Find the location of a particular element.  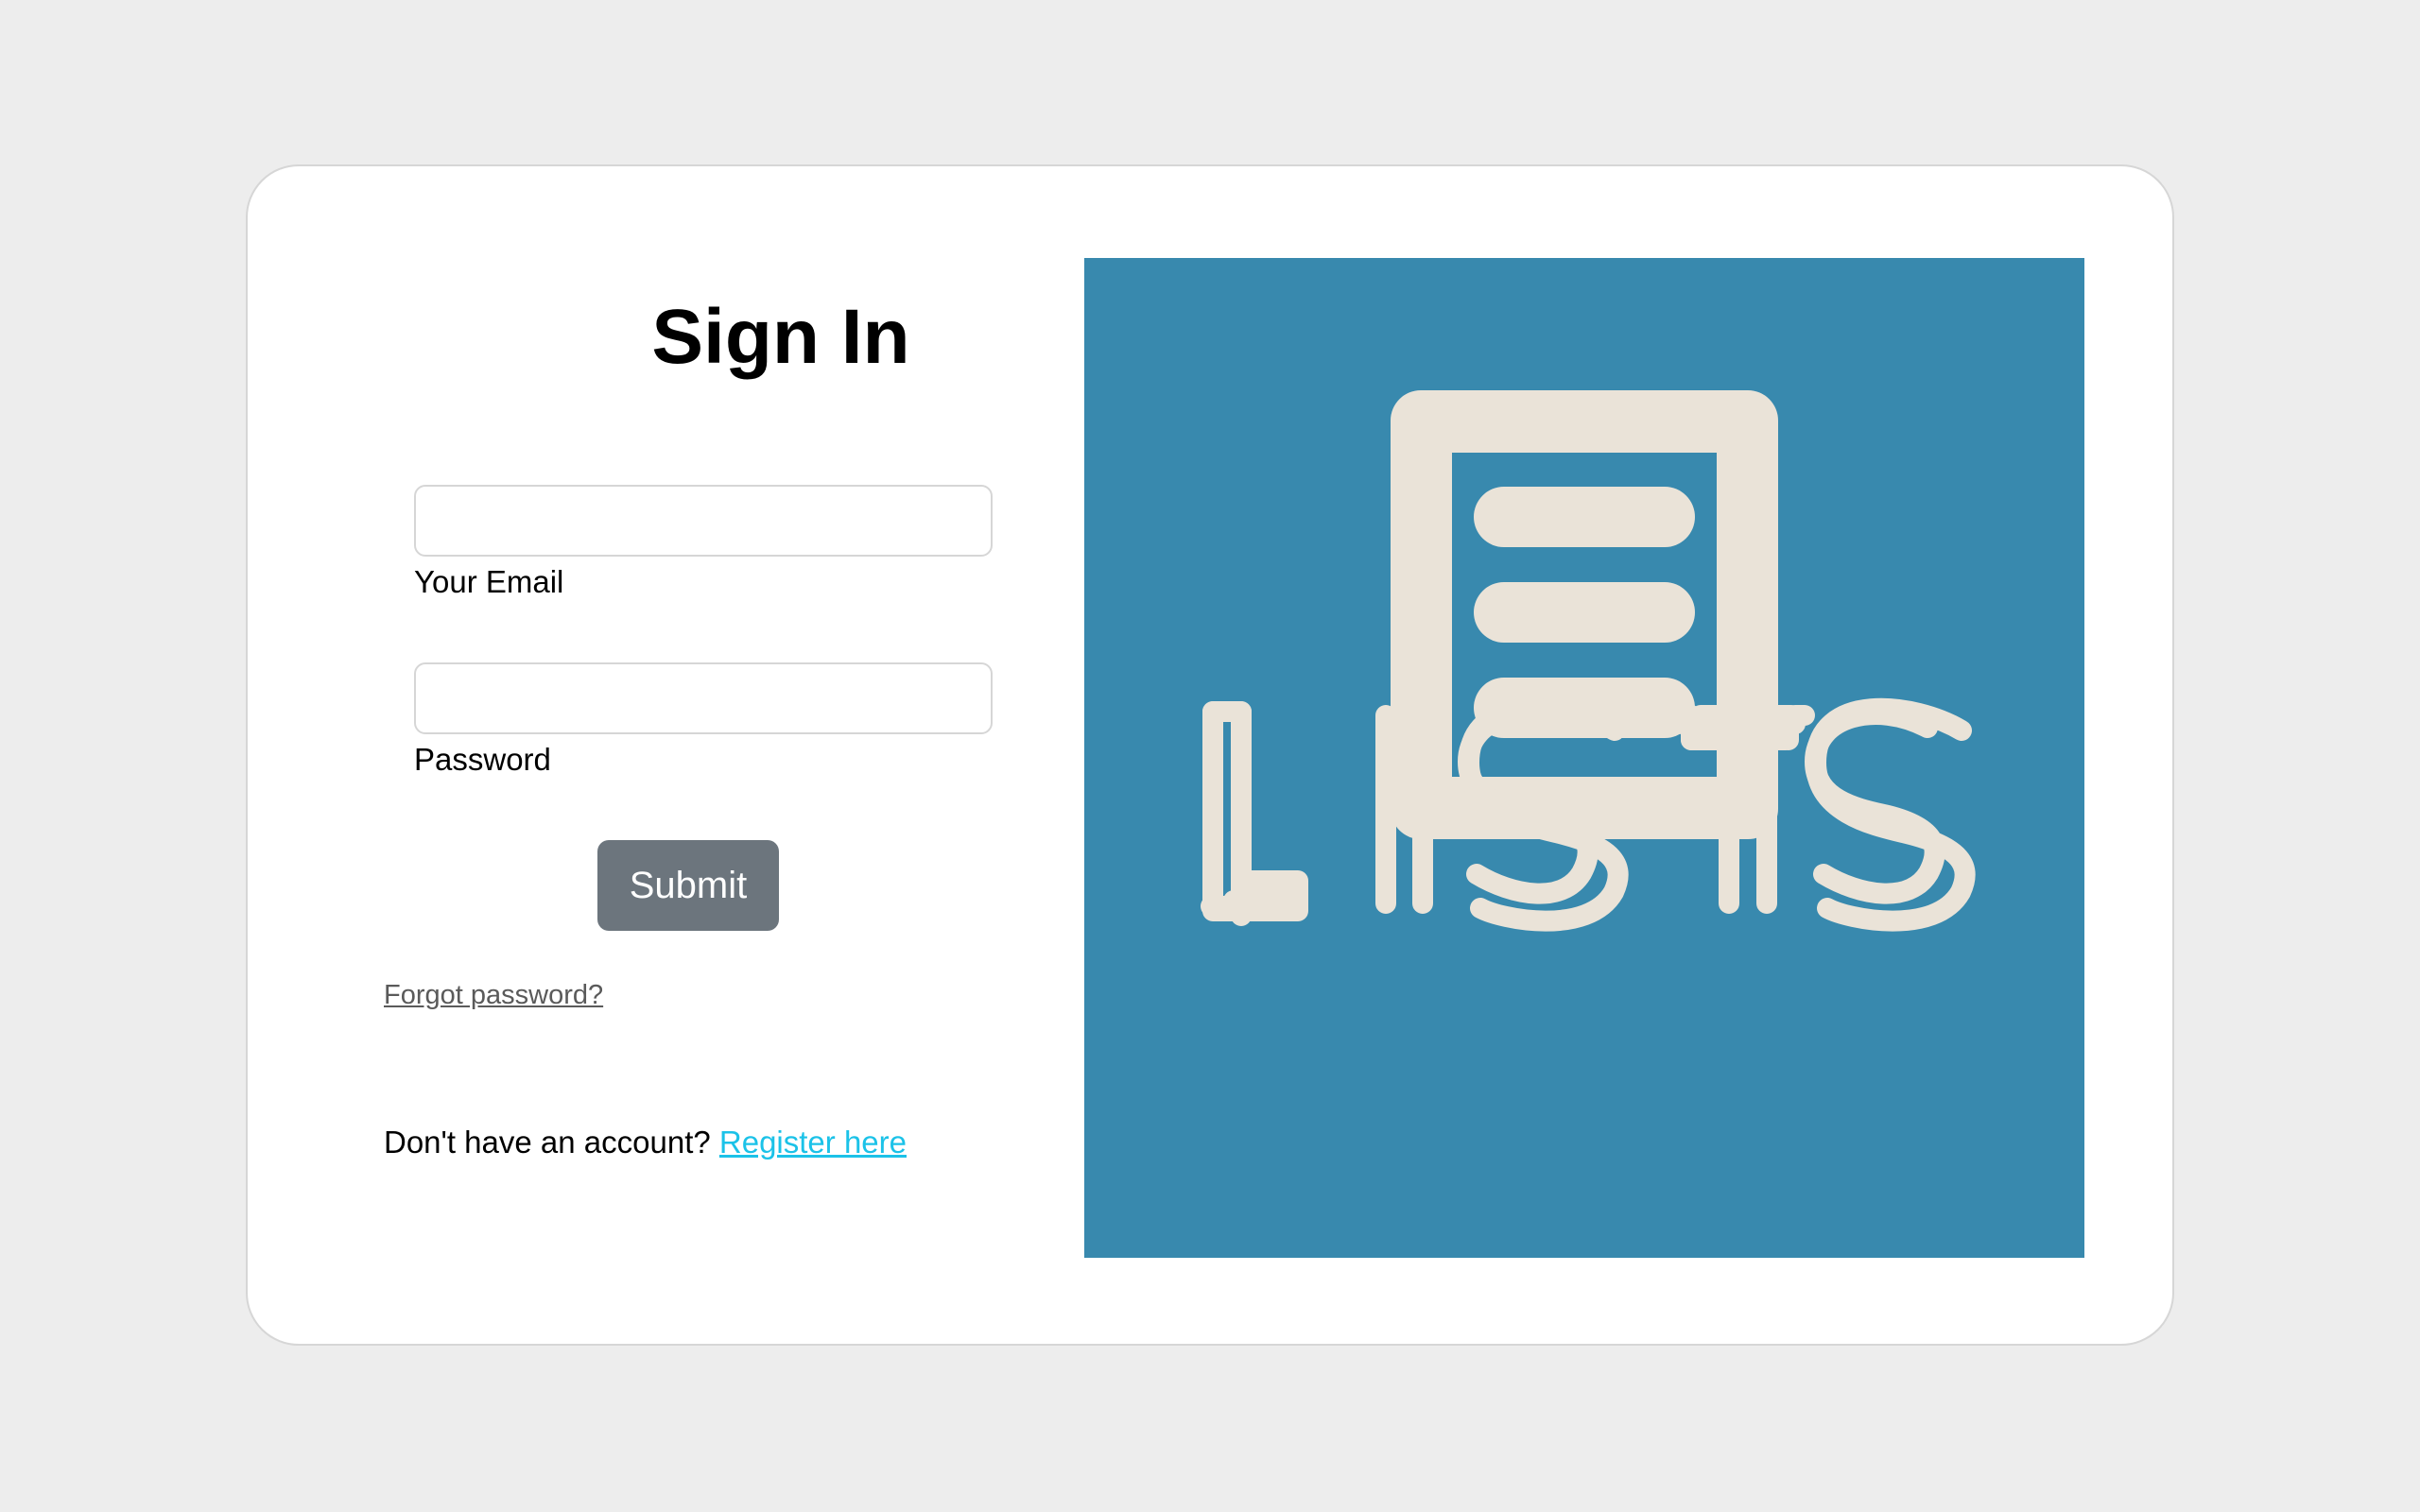

password-field is located at coordinates (703, 698).